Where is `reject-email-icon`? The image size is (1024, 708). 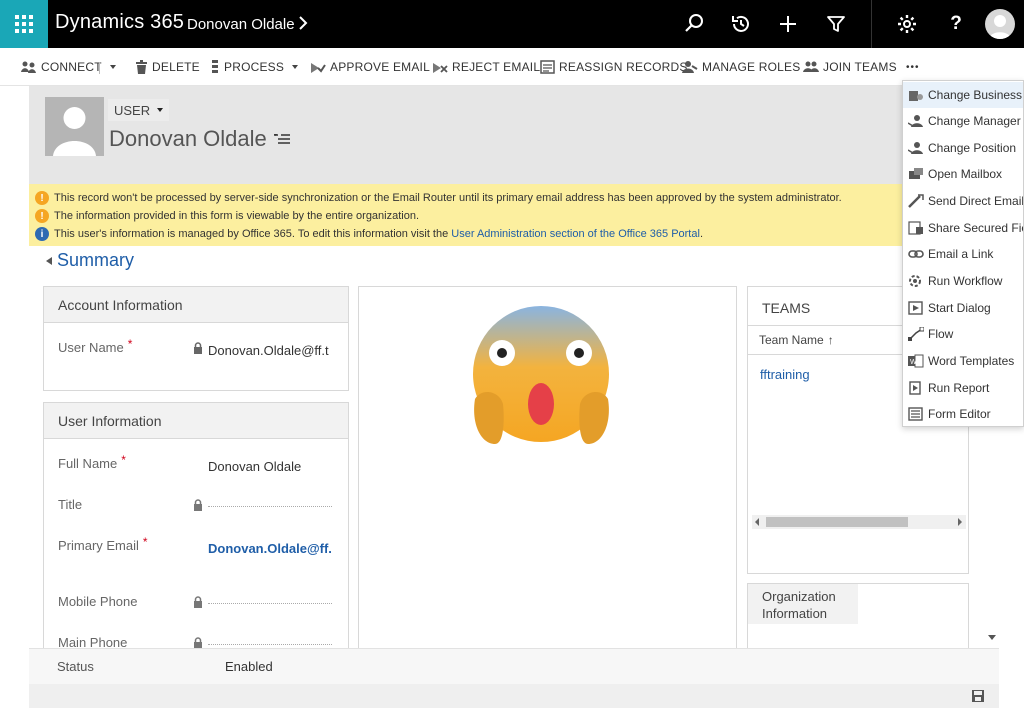
reject-email-icon is located at coordinates (440, 68).